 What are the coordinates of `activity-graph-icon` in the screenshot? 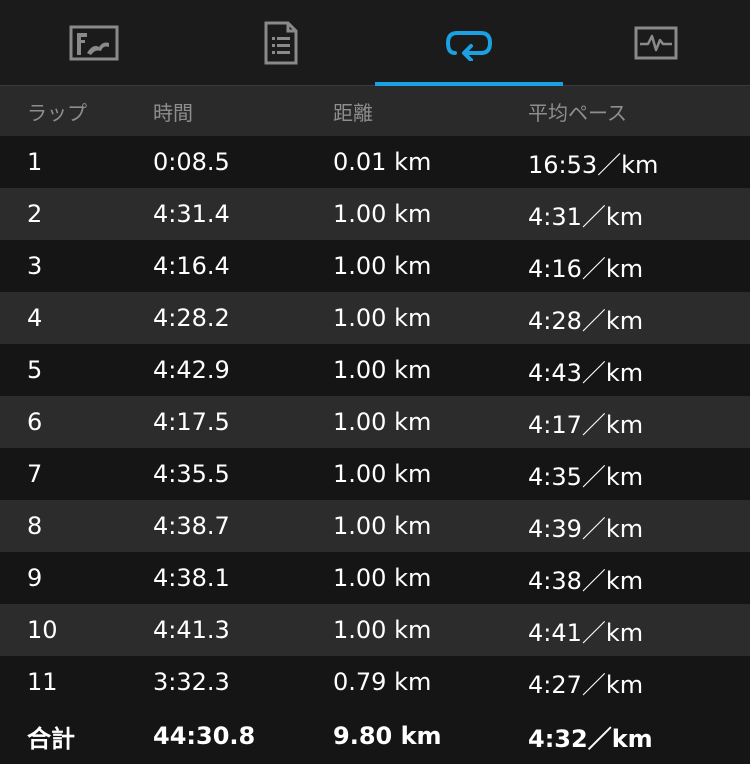 It's located at (656, 43).